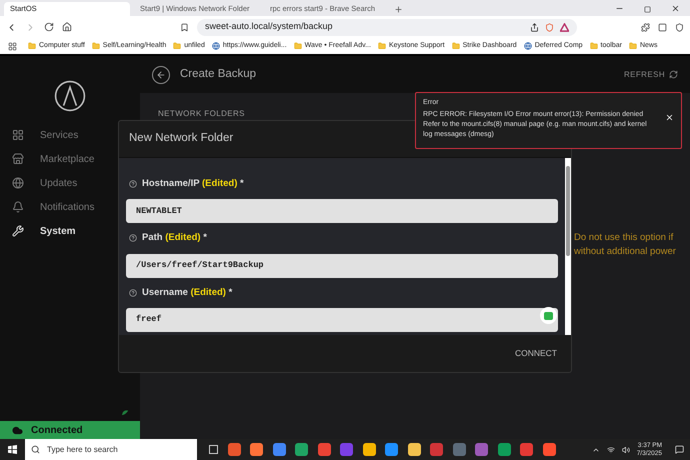 The height and width of the screenshot is (460, 690). What do you see at coordinates (645, 27) in the screenshot?
I see `extensions-icon` at bounding box center [645, 27].